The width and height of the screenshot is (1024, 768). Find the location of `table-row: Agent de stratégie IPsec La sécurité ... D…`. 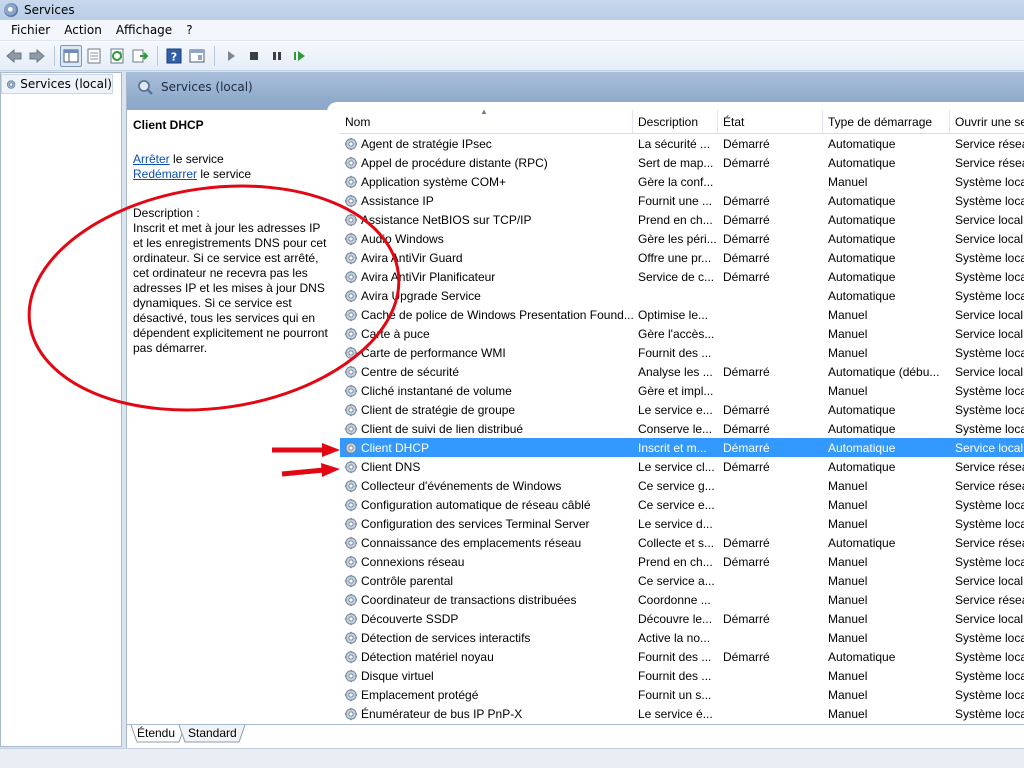

table-row: Agent de stratégie IPsec La sécurité ... D… is located at coordinates (682, 143).